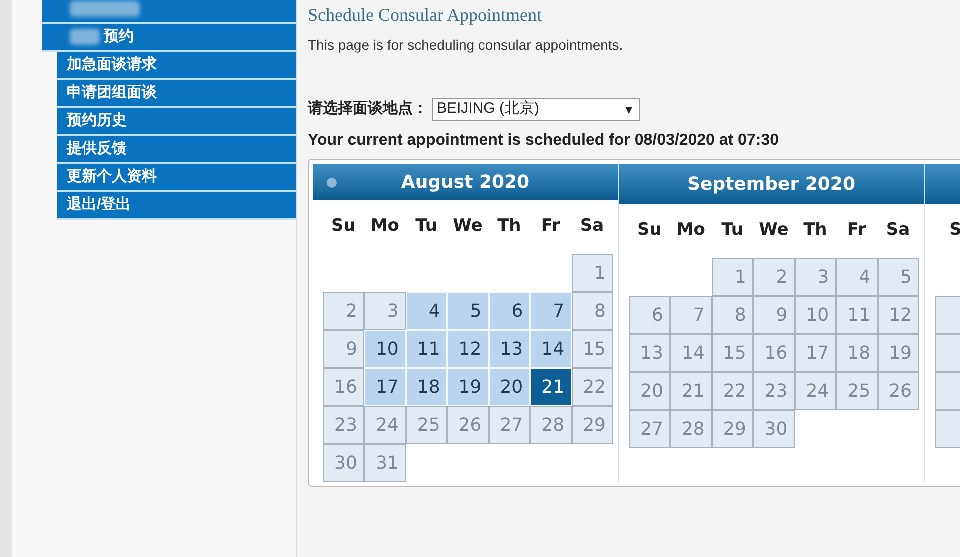 The height and width of the screenshot is (557, 960). Describe the element at coordinates (427, 311) in the screenshot. I see `day-cell: 4` at that location.